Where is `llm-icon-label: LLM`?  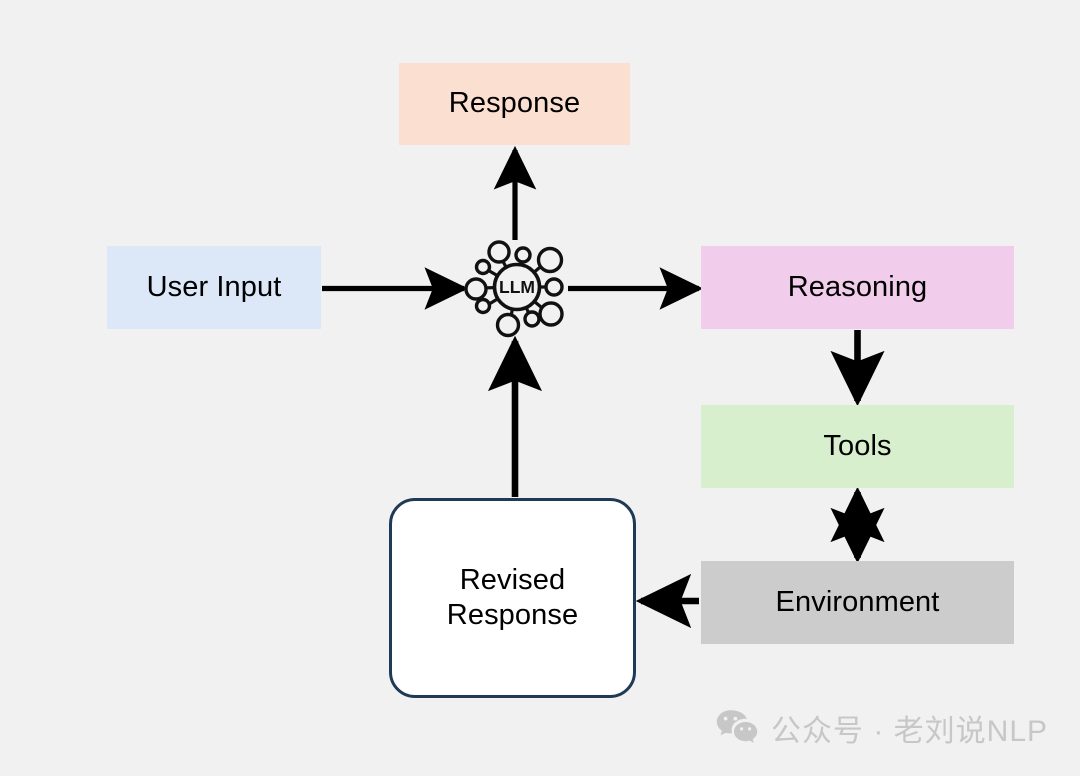
llm-icon-label: LLM is located at coordinates (517, 287).